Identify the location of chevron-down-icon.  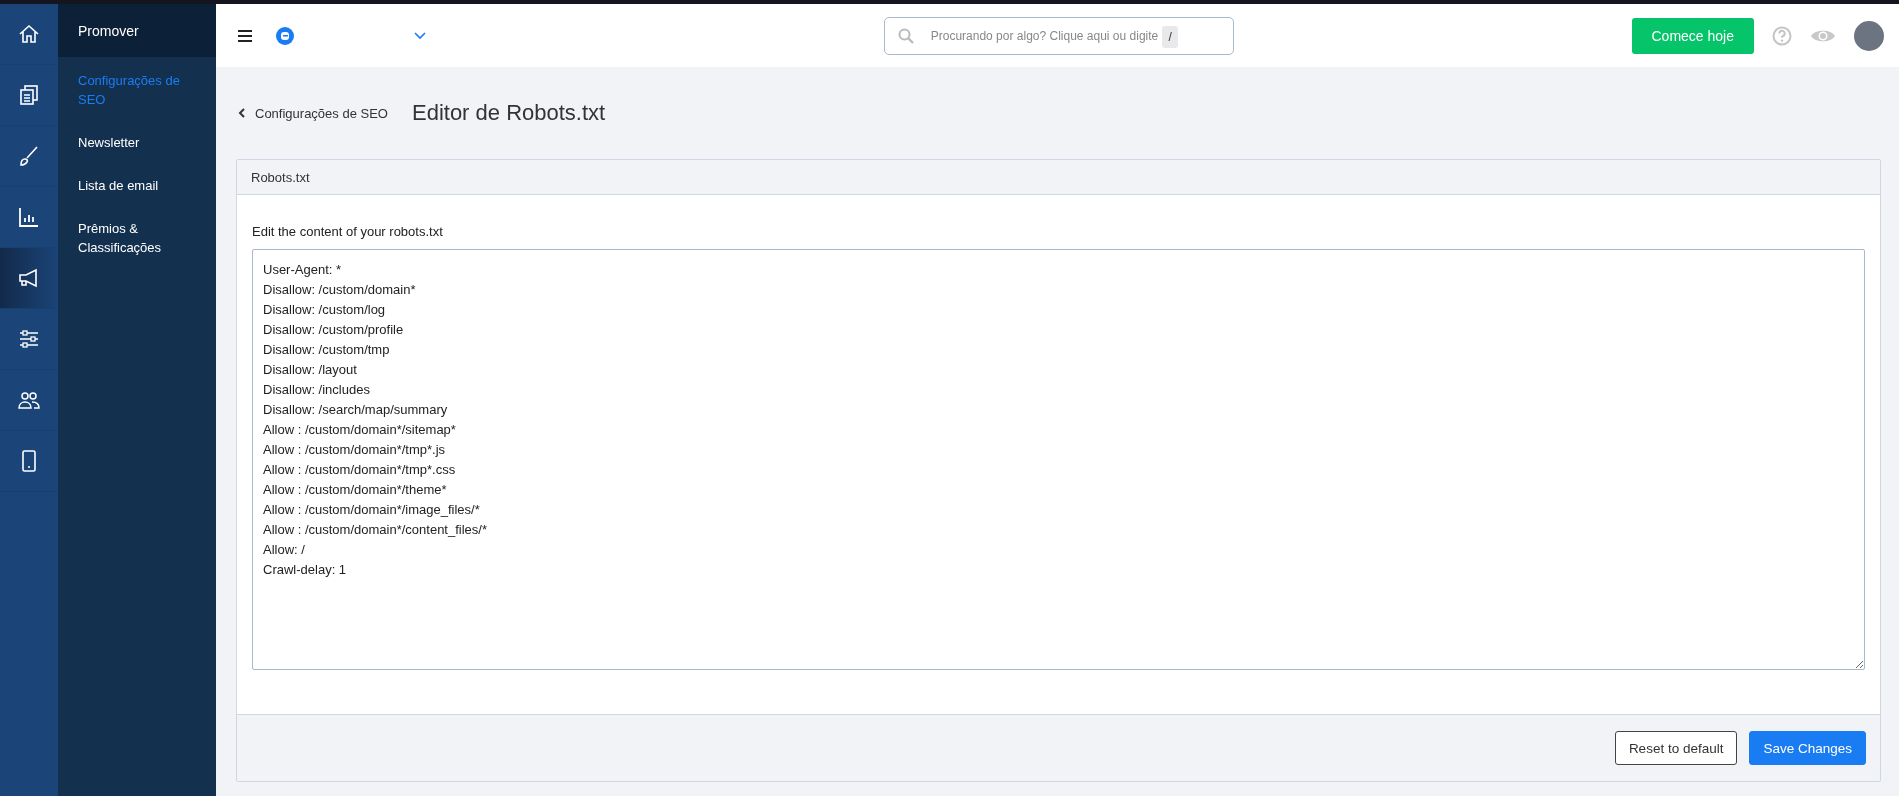
(420, 35).